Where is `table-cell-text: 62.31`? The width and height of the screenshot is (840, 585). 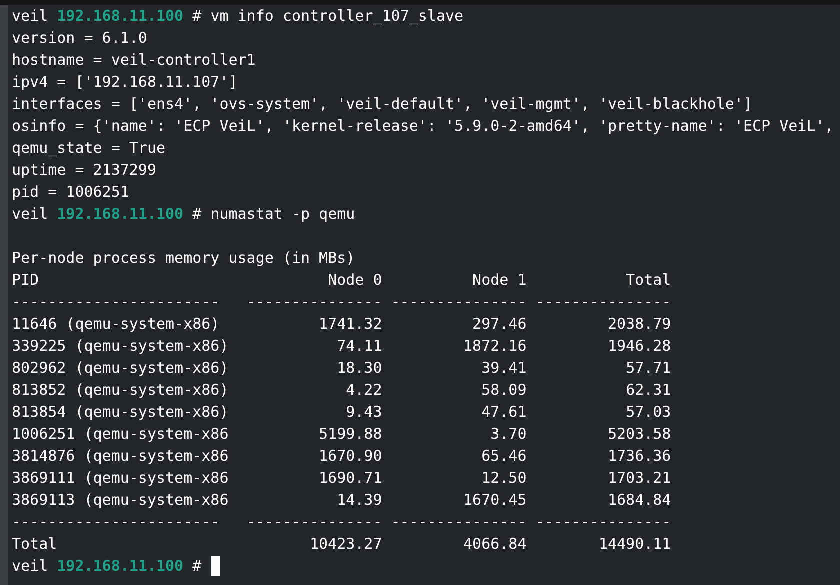
table-cell-text: 62.31 is located at coordinates (649, 390).